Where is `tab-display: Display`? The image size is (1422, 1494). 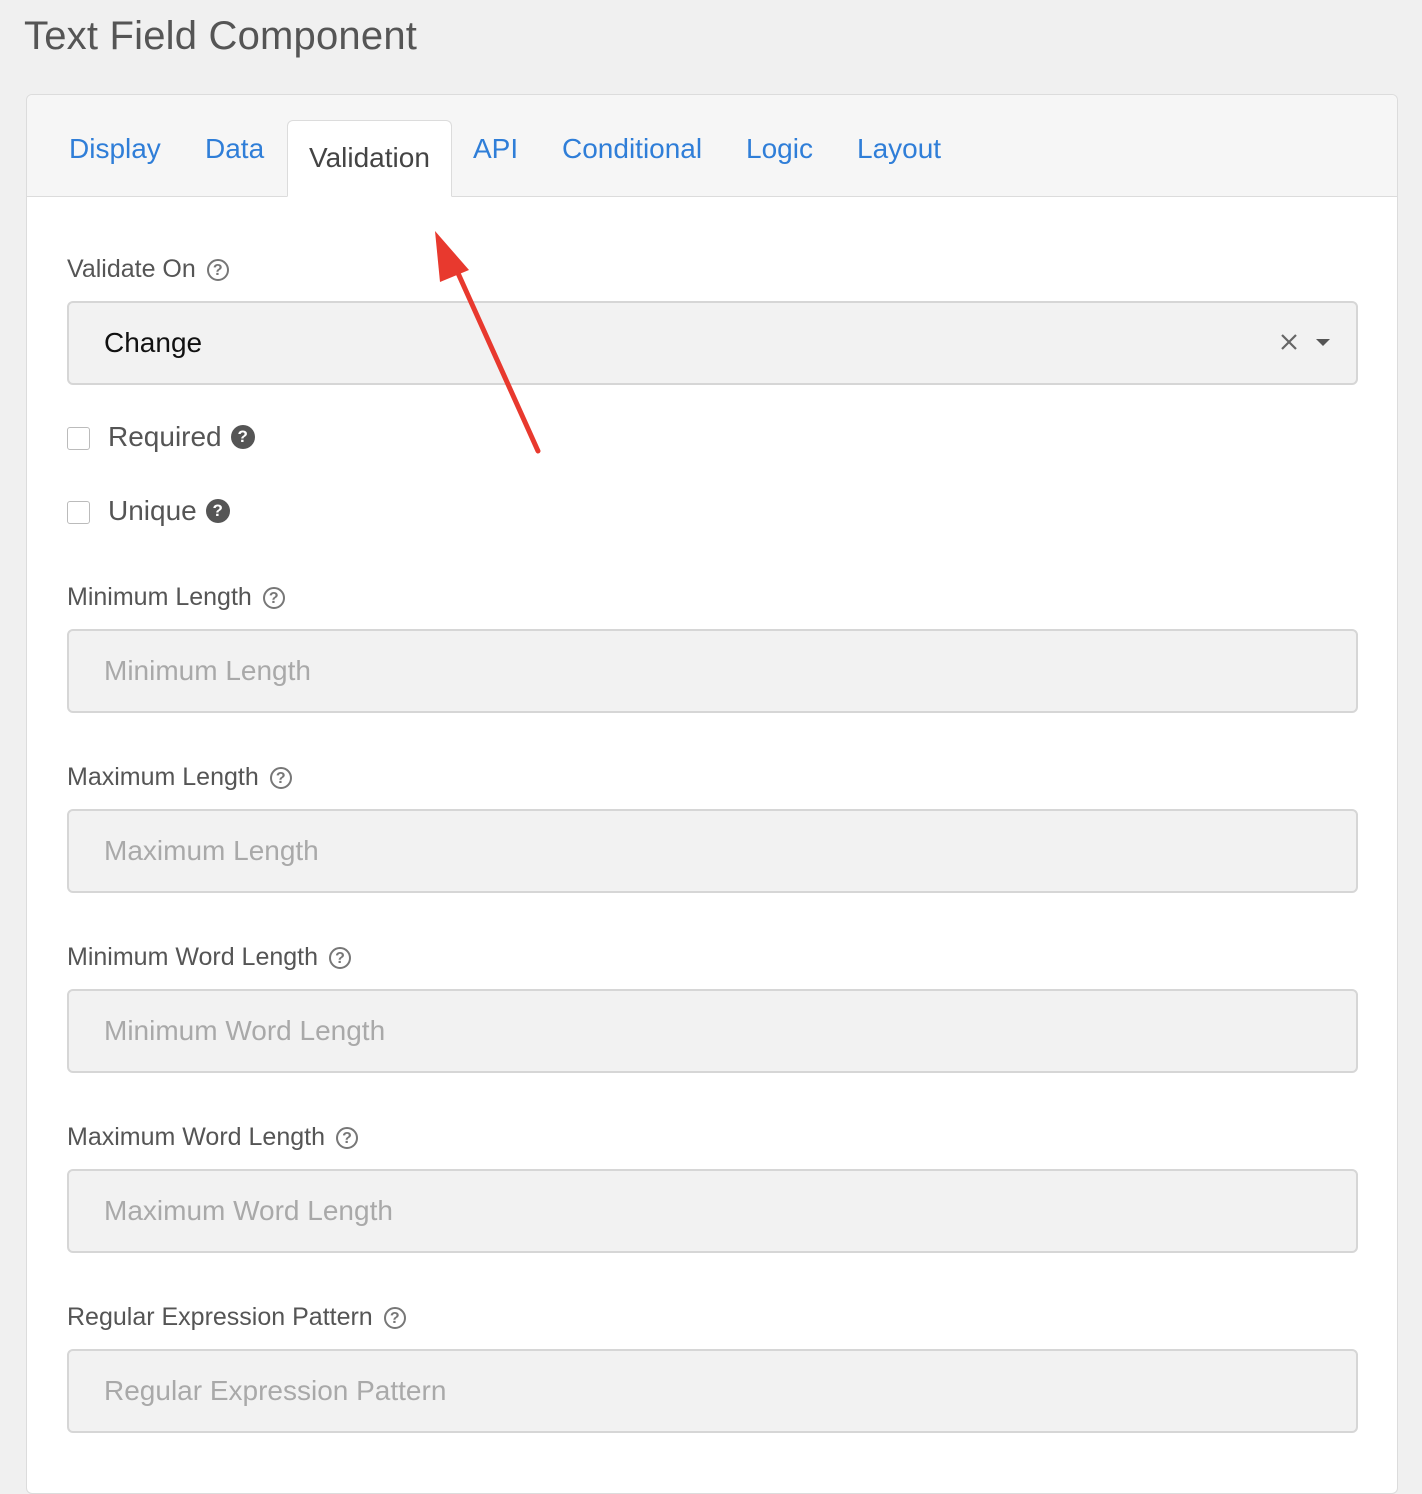
tab-display: Display is located at coordinates (115, 149).